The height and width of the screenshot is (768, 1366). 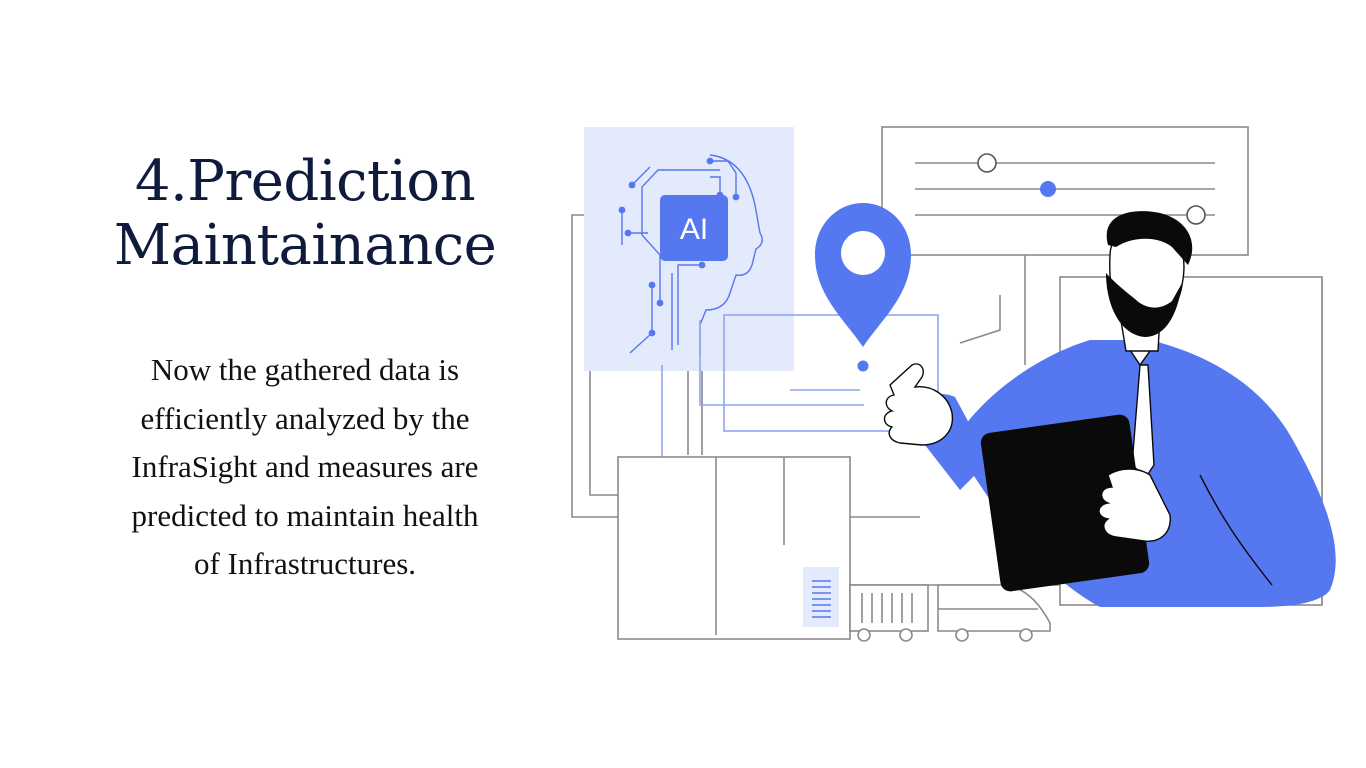 I want to click on server-cabinet, so click(x=734, y=548).